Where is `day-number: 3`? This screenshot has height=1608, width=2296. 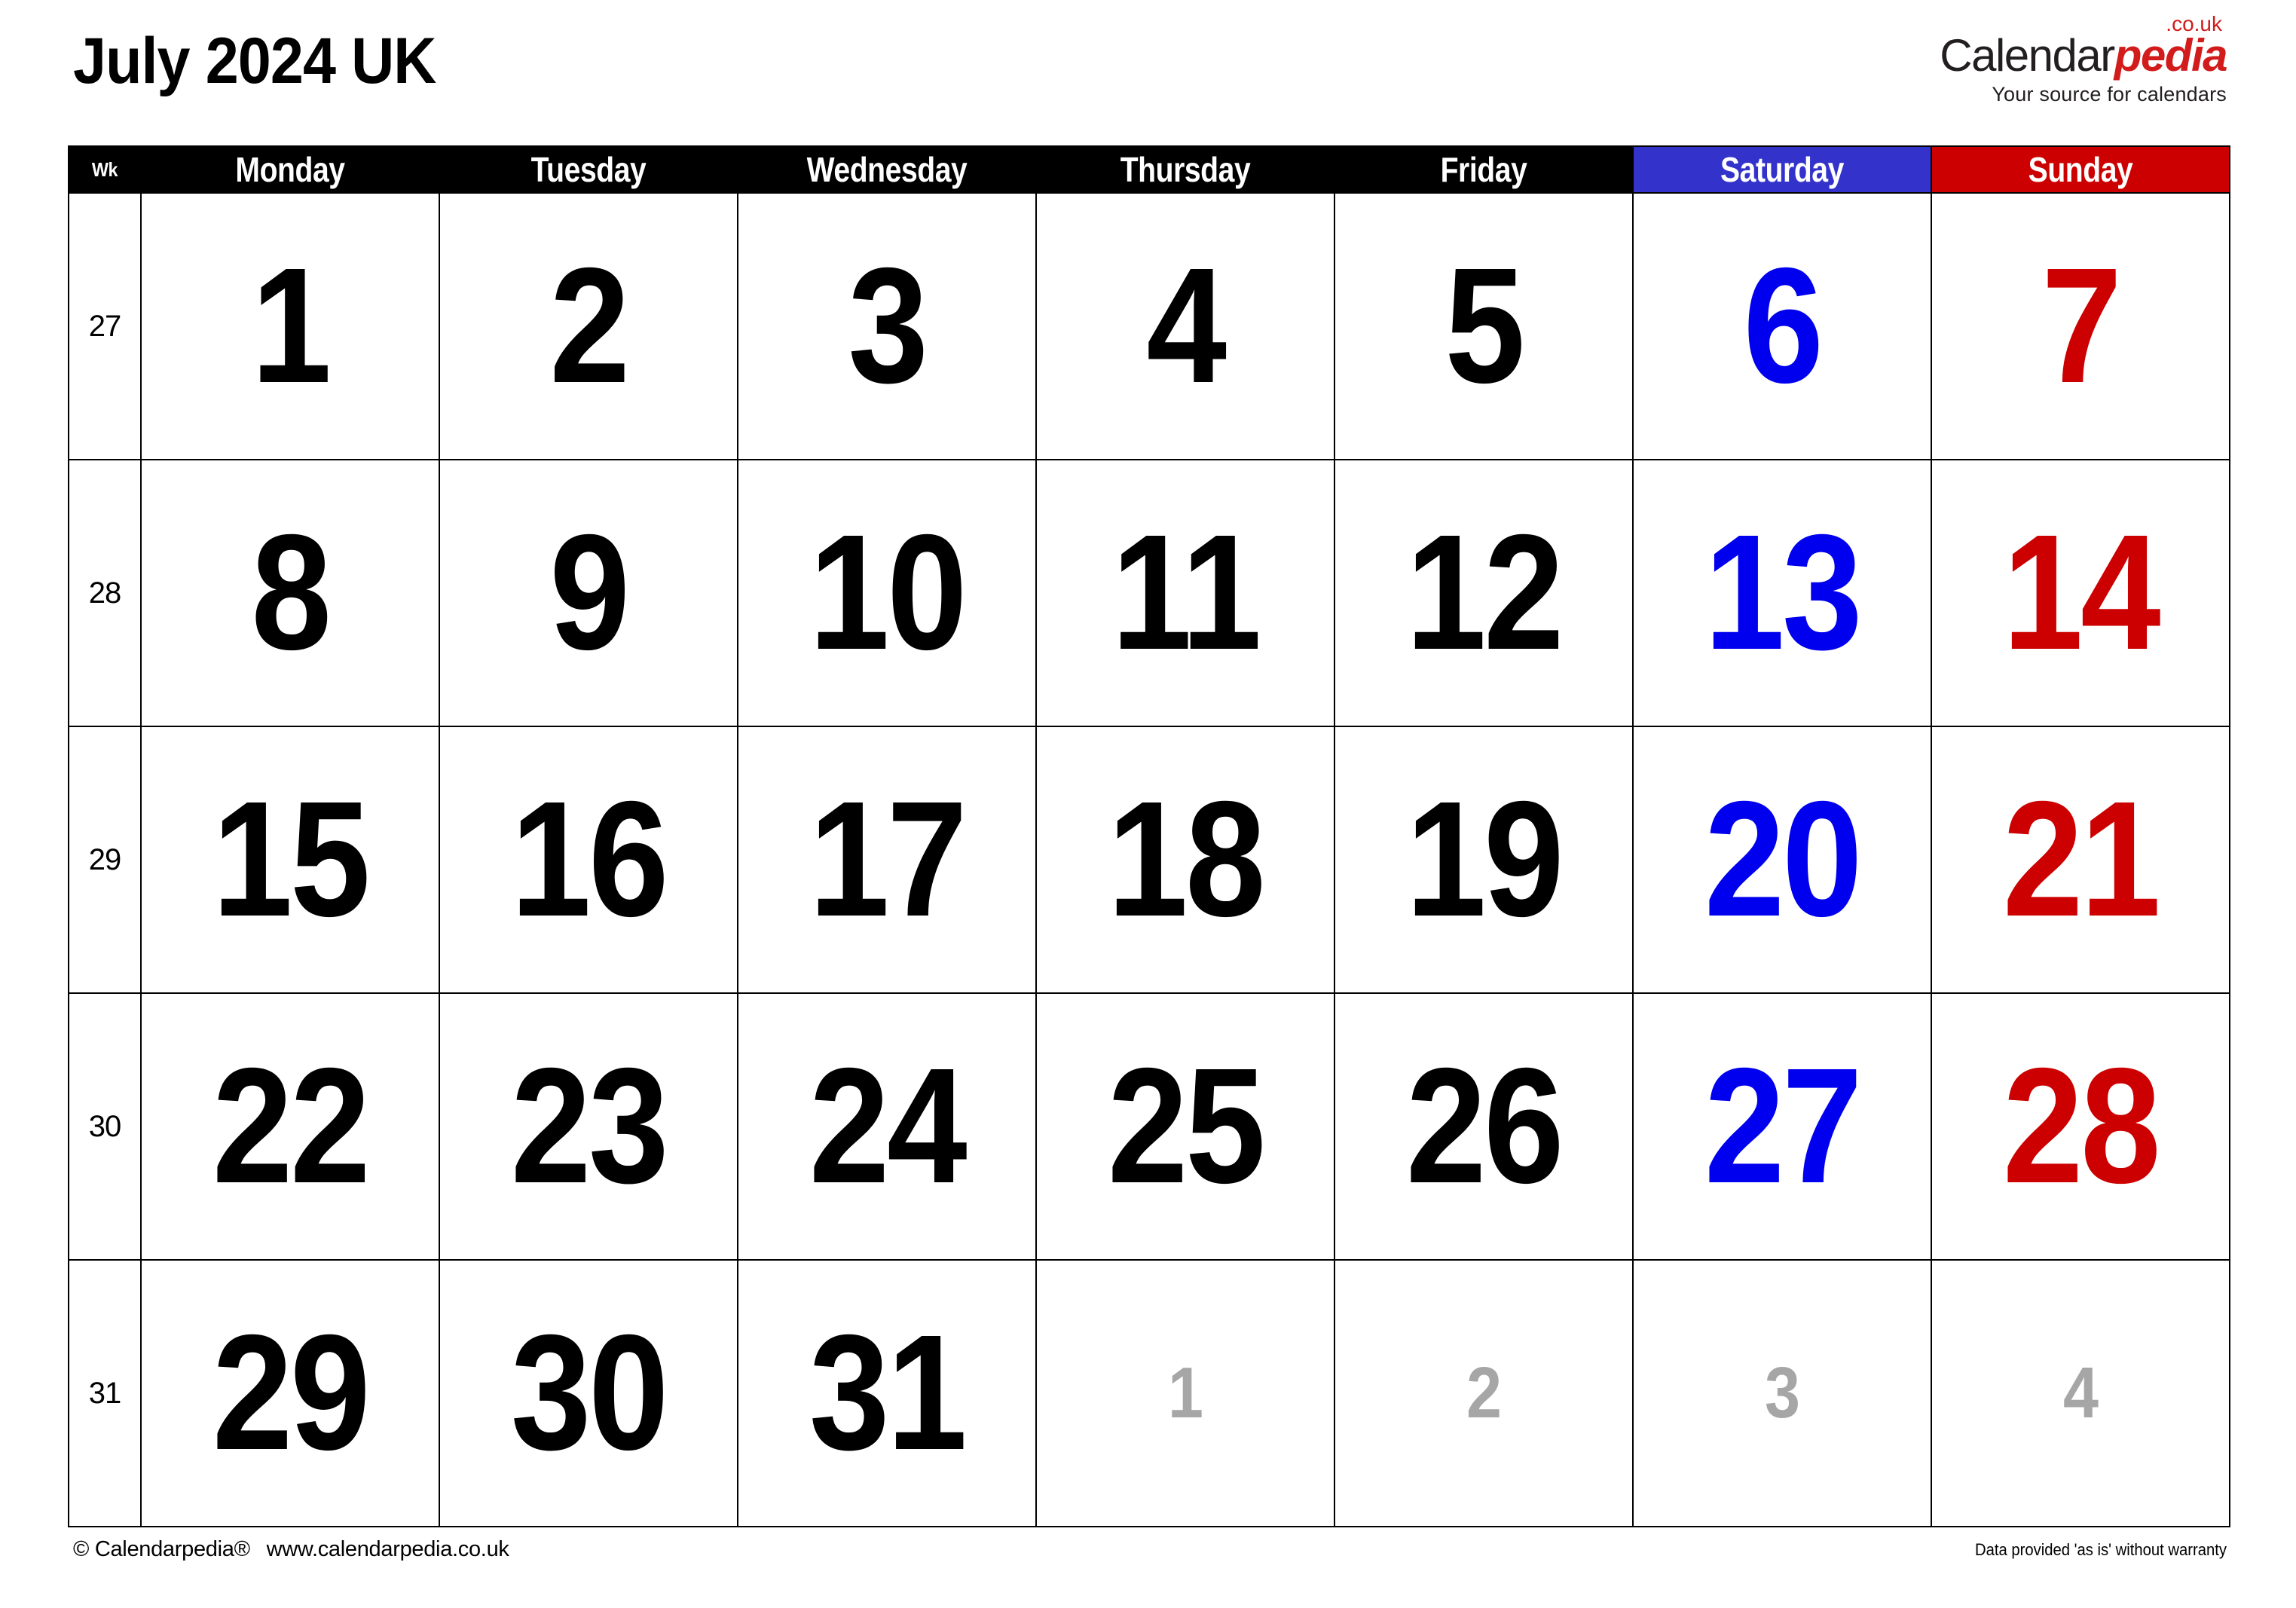
day-number: 3 is located at coordinates (888, 325).